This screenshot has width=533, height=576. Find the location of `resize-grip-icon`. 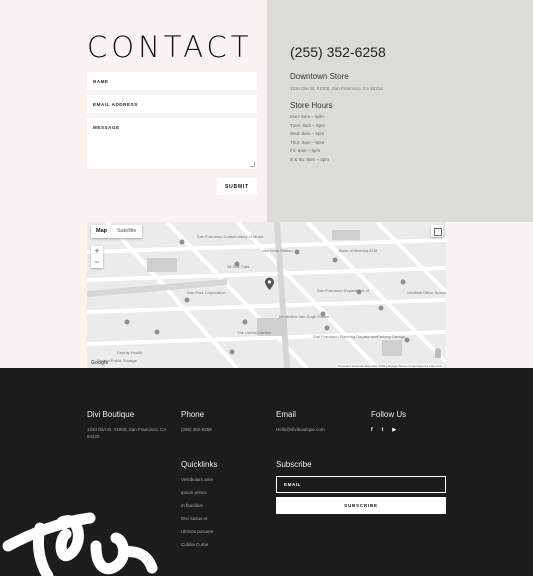

resize-grip-icon is located at coordinates (252, 164).